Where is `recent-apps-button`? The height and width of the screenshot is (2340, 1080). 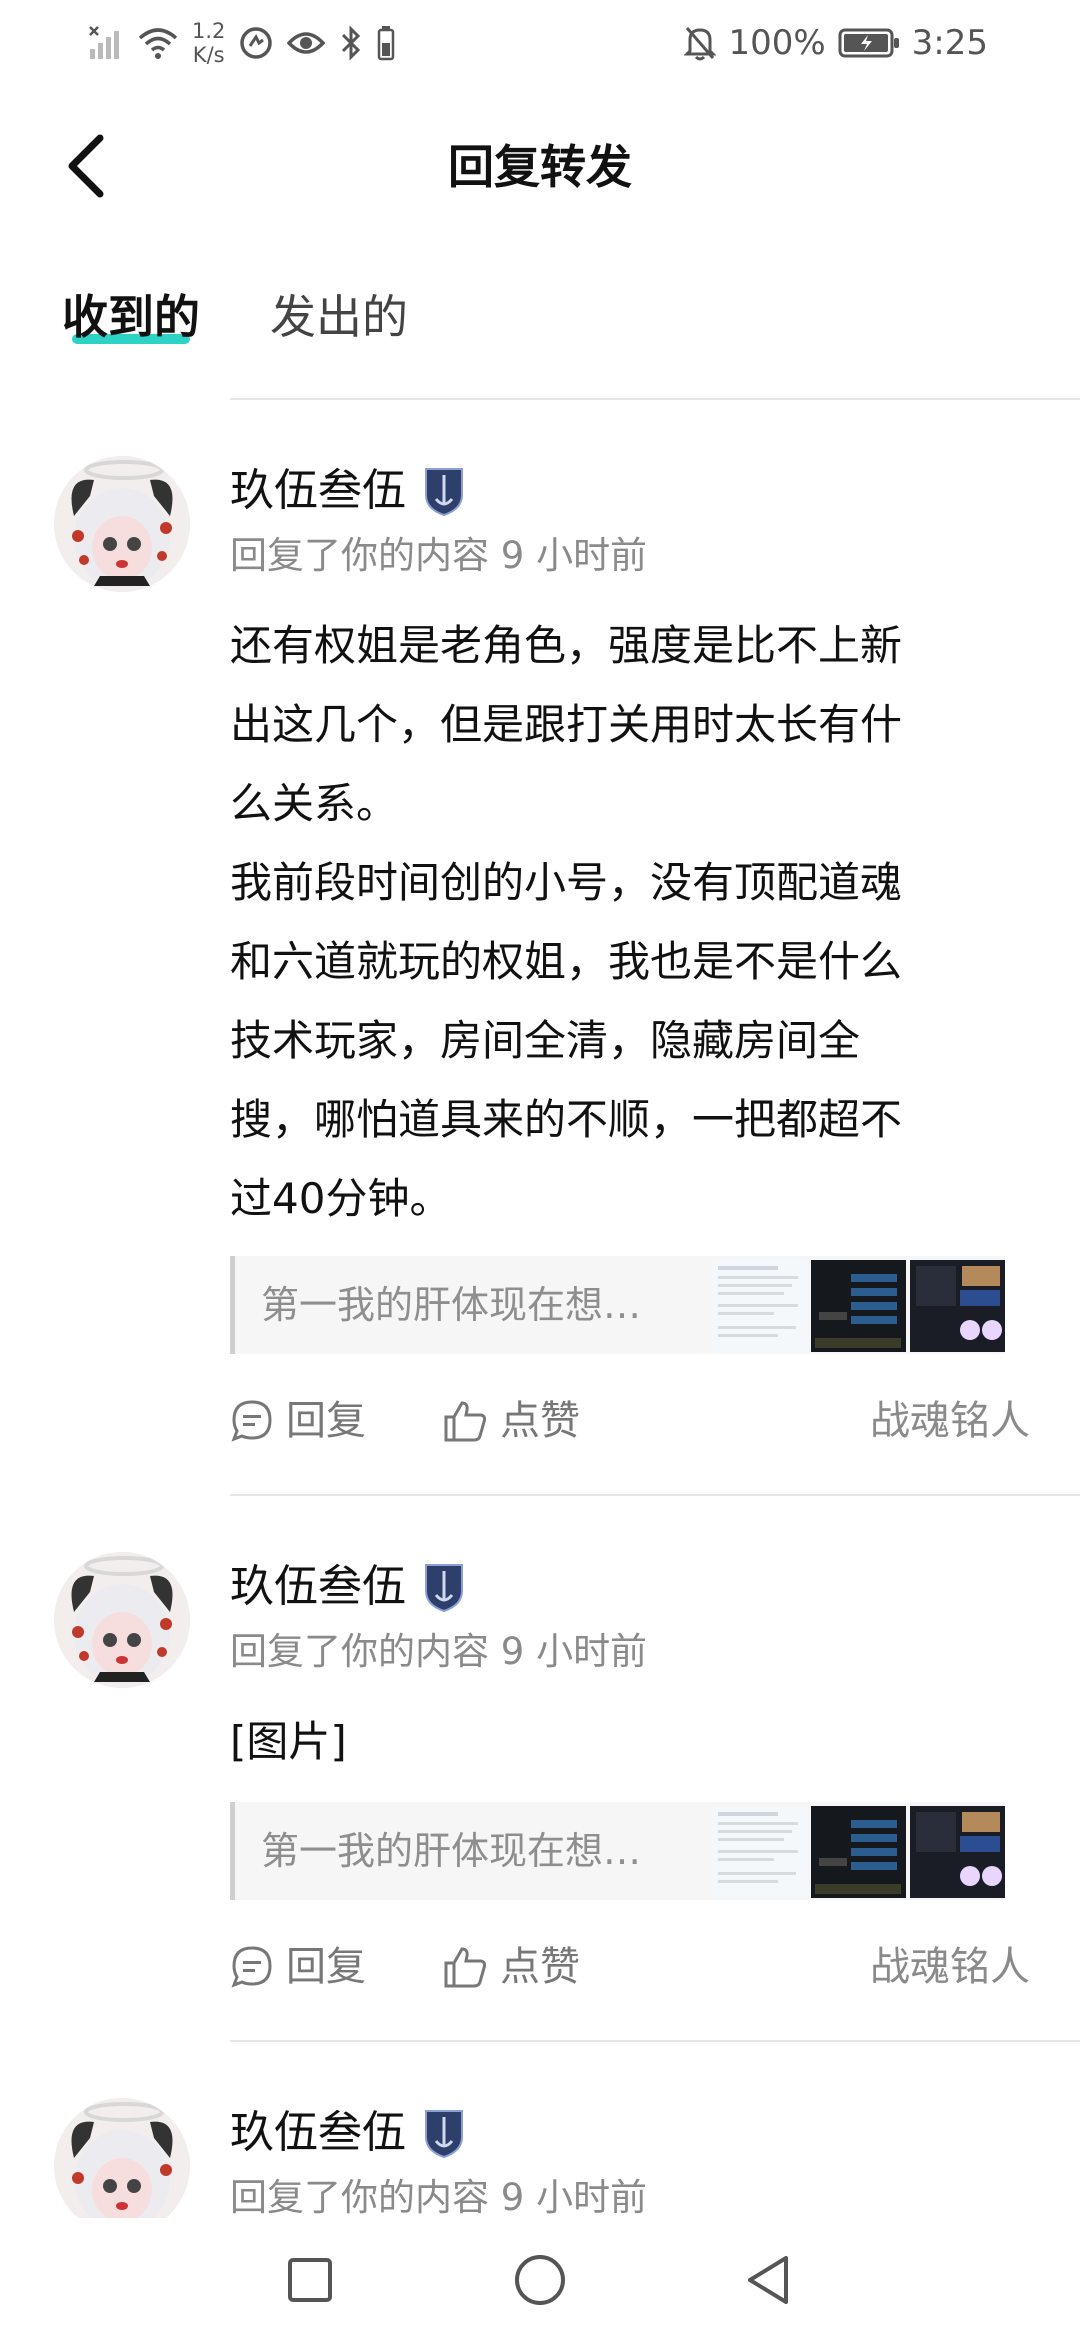
recent-apps-button is located at coordinates (310, 2280).